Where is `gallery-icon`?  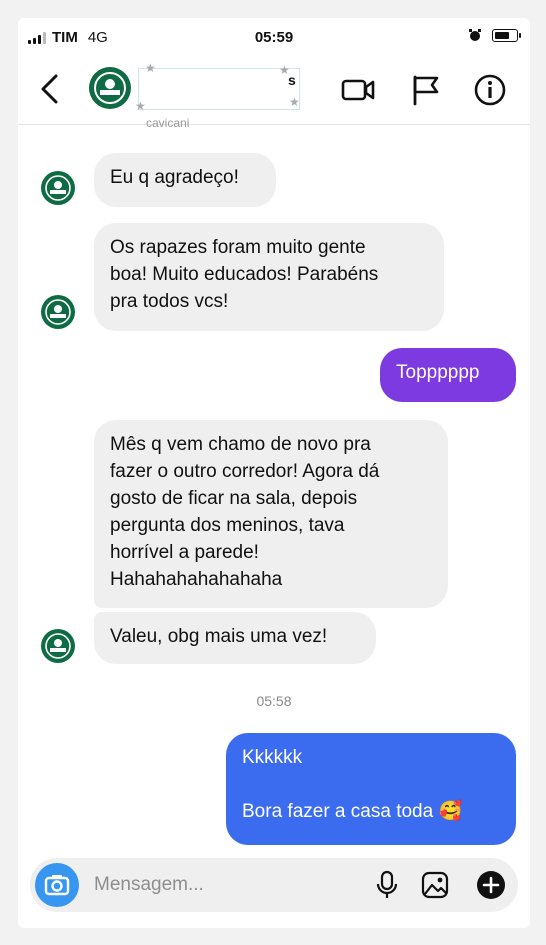 gallery-icon is located at coordinates (435, 885).